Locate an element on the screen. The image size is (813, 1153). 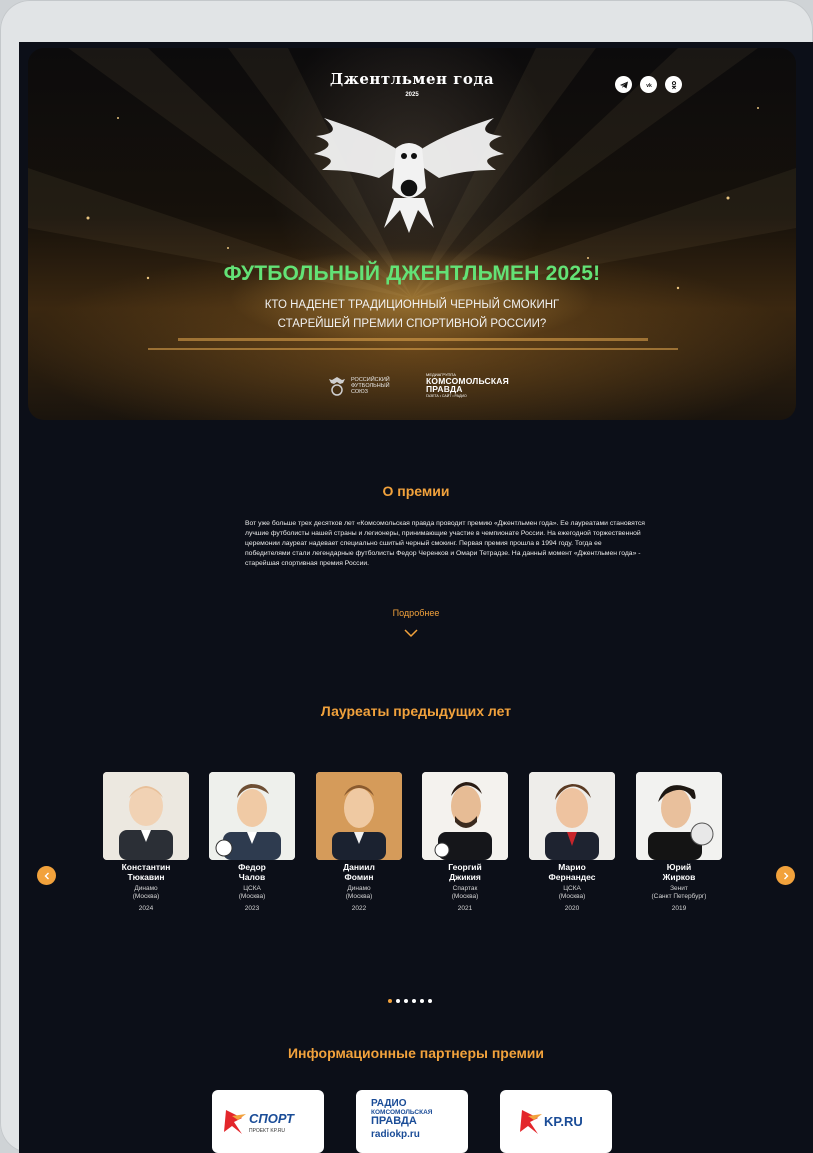
radio-logo-line-3: ПРАВДА is located at coordinates (394, 1121).